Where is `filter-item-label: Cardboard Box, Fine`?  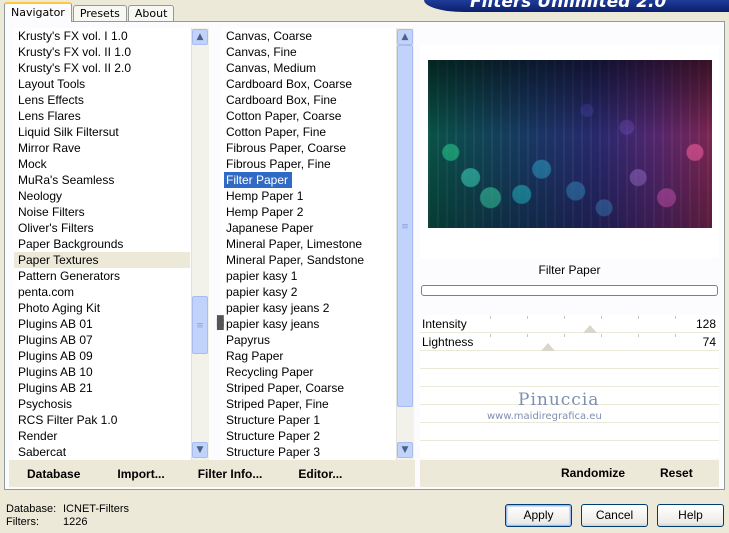 filter-item-label: Cardboard Box, Fine is located at coordinates (281, 100).